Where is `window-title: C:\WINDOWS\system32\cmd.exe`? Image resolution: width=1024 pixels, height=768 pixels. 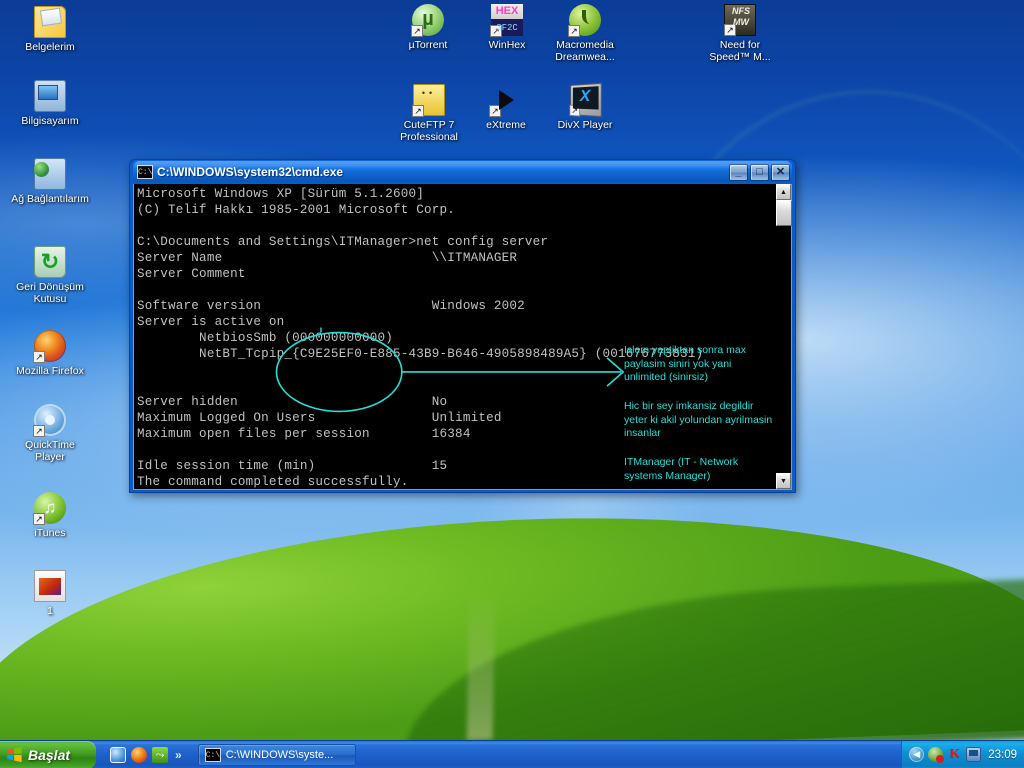 window-title: C:\WINDOWS\system32\cmd.exe is located at coordinates (250, 172).